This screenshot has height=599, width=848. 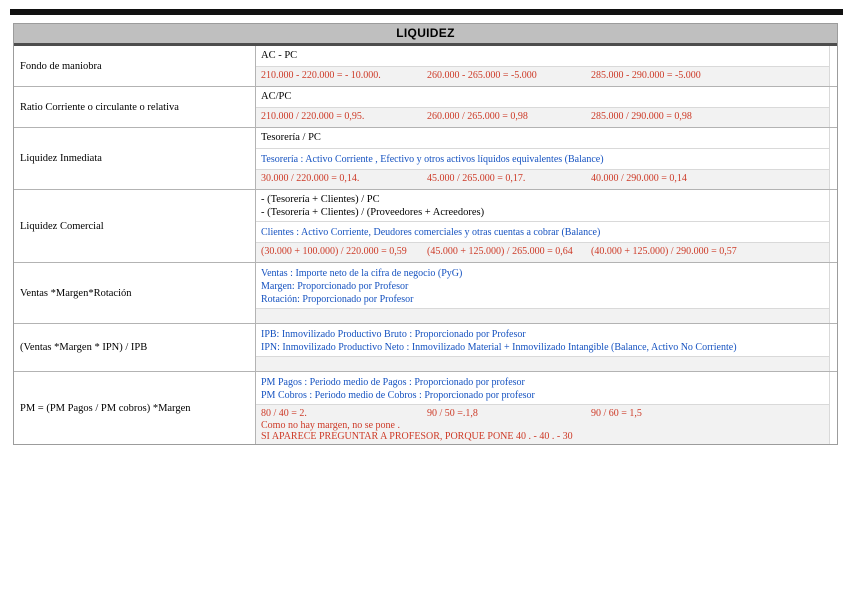 I want to click on row-label: Ventas *Margen*Rotación, so click(x=135, y=293).